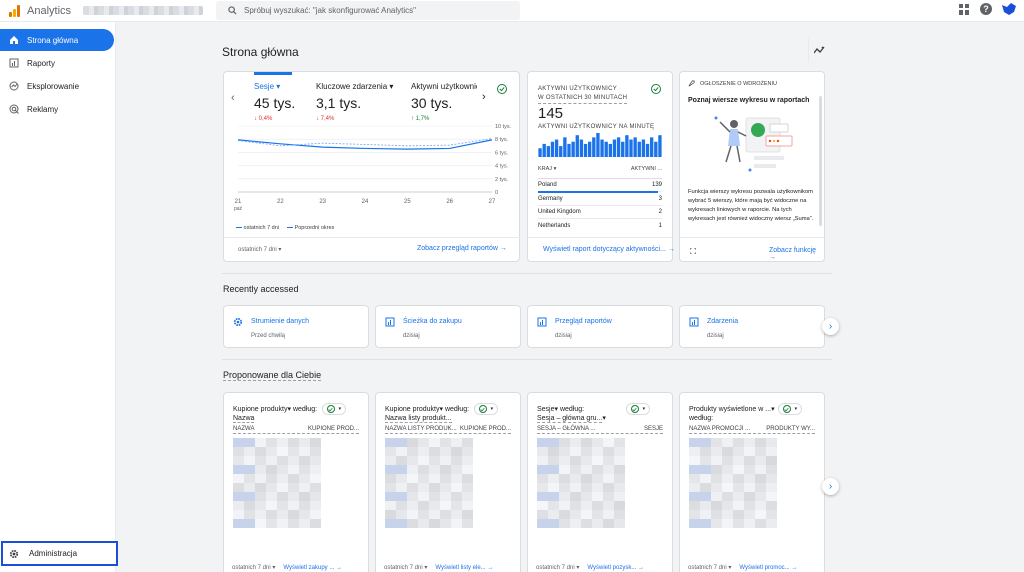  I want to click on y-tick-label: 6 tys., so click(502, 153).